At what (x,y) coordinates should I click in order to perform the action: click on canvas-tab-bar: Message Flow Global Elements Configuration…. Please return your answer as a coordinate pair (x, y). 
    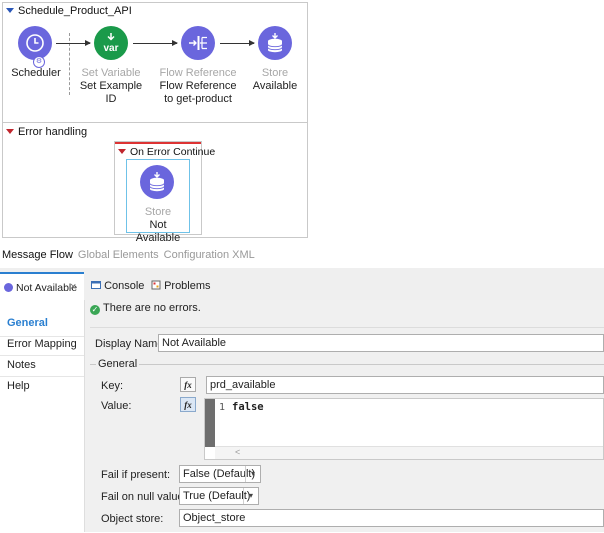
    Looking at the image, I should click on (131, 255).